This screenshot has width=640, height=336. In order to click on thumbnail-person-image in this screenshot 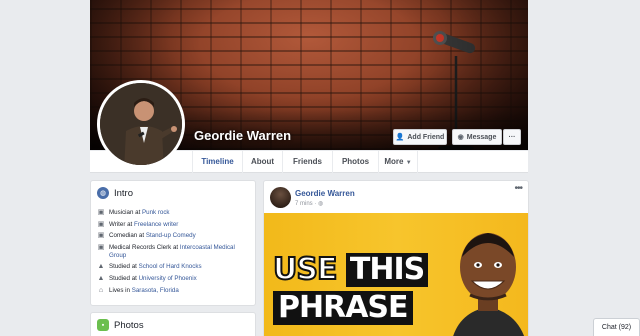, I will do `click(489, 284)`.